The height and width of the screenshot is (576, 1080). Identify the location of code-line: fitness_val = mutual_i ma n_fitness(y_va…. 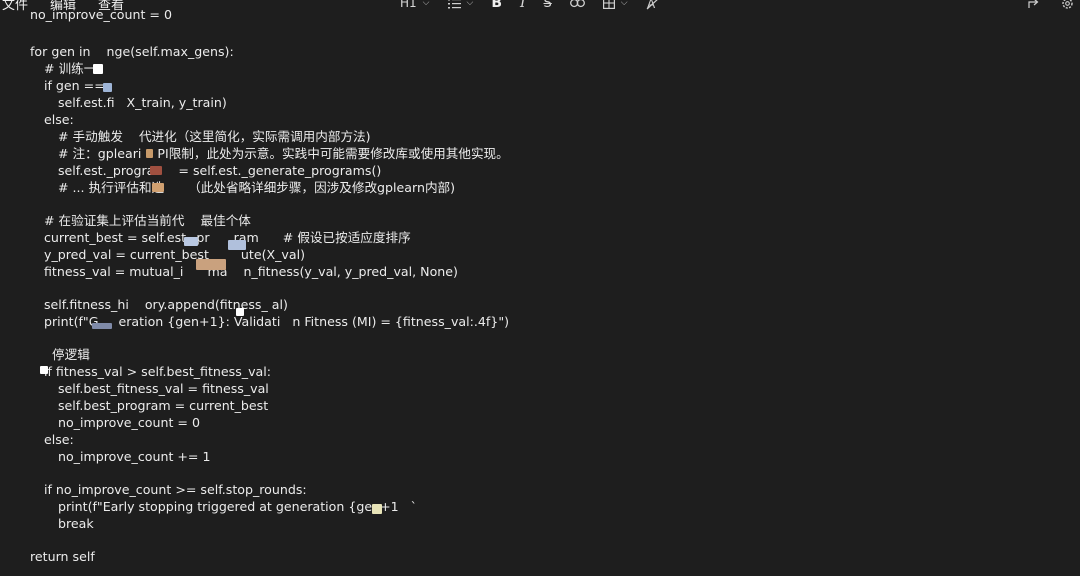
(251, 271).